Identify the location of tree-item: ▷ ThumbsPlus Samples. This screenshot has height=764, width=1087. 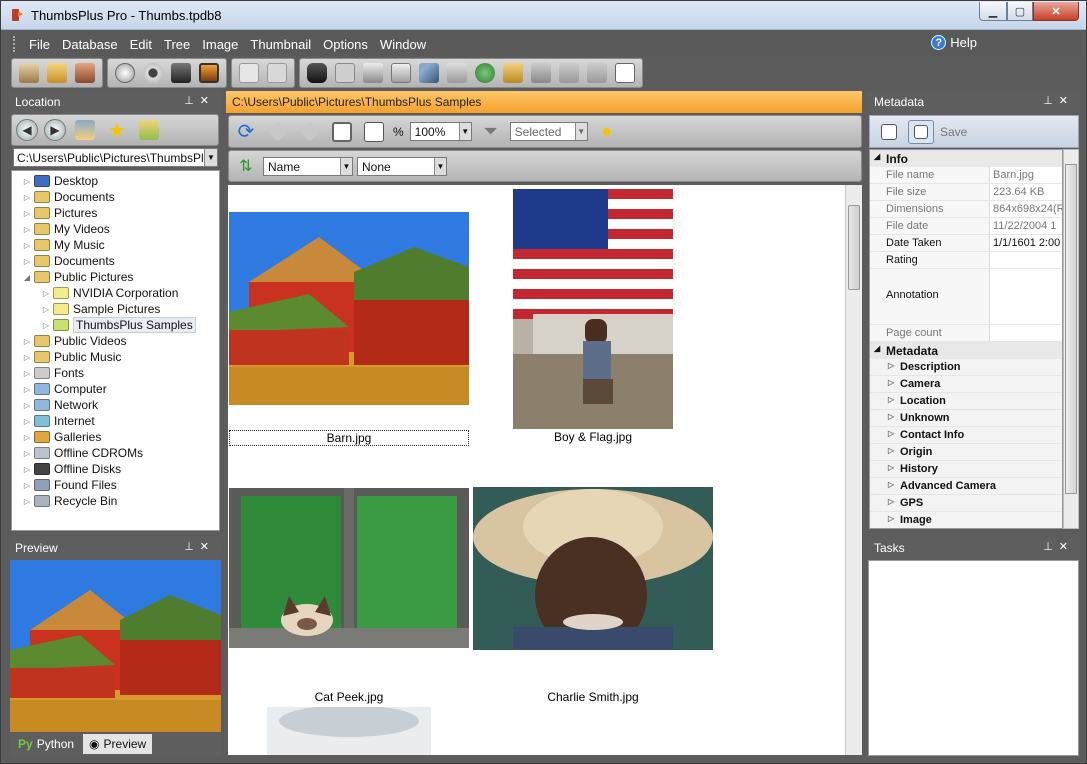
(115, 325).